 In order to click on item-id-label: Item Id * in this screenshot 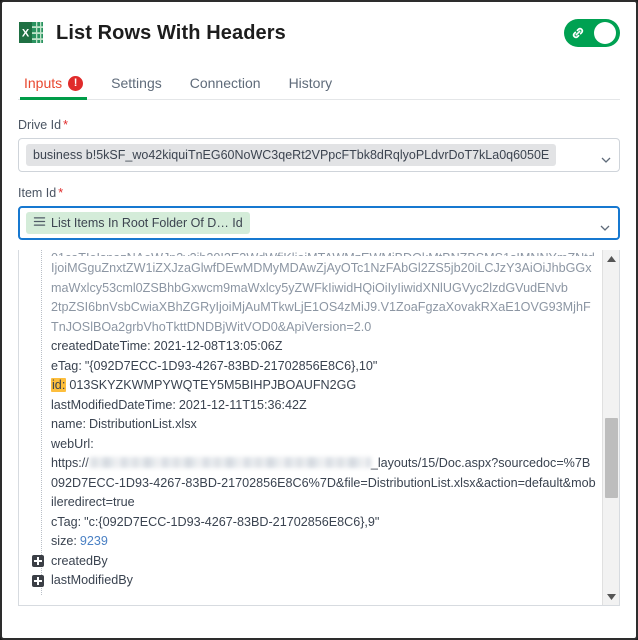, I will do `click(319, 193)`.